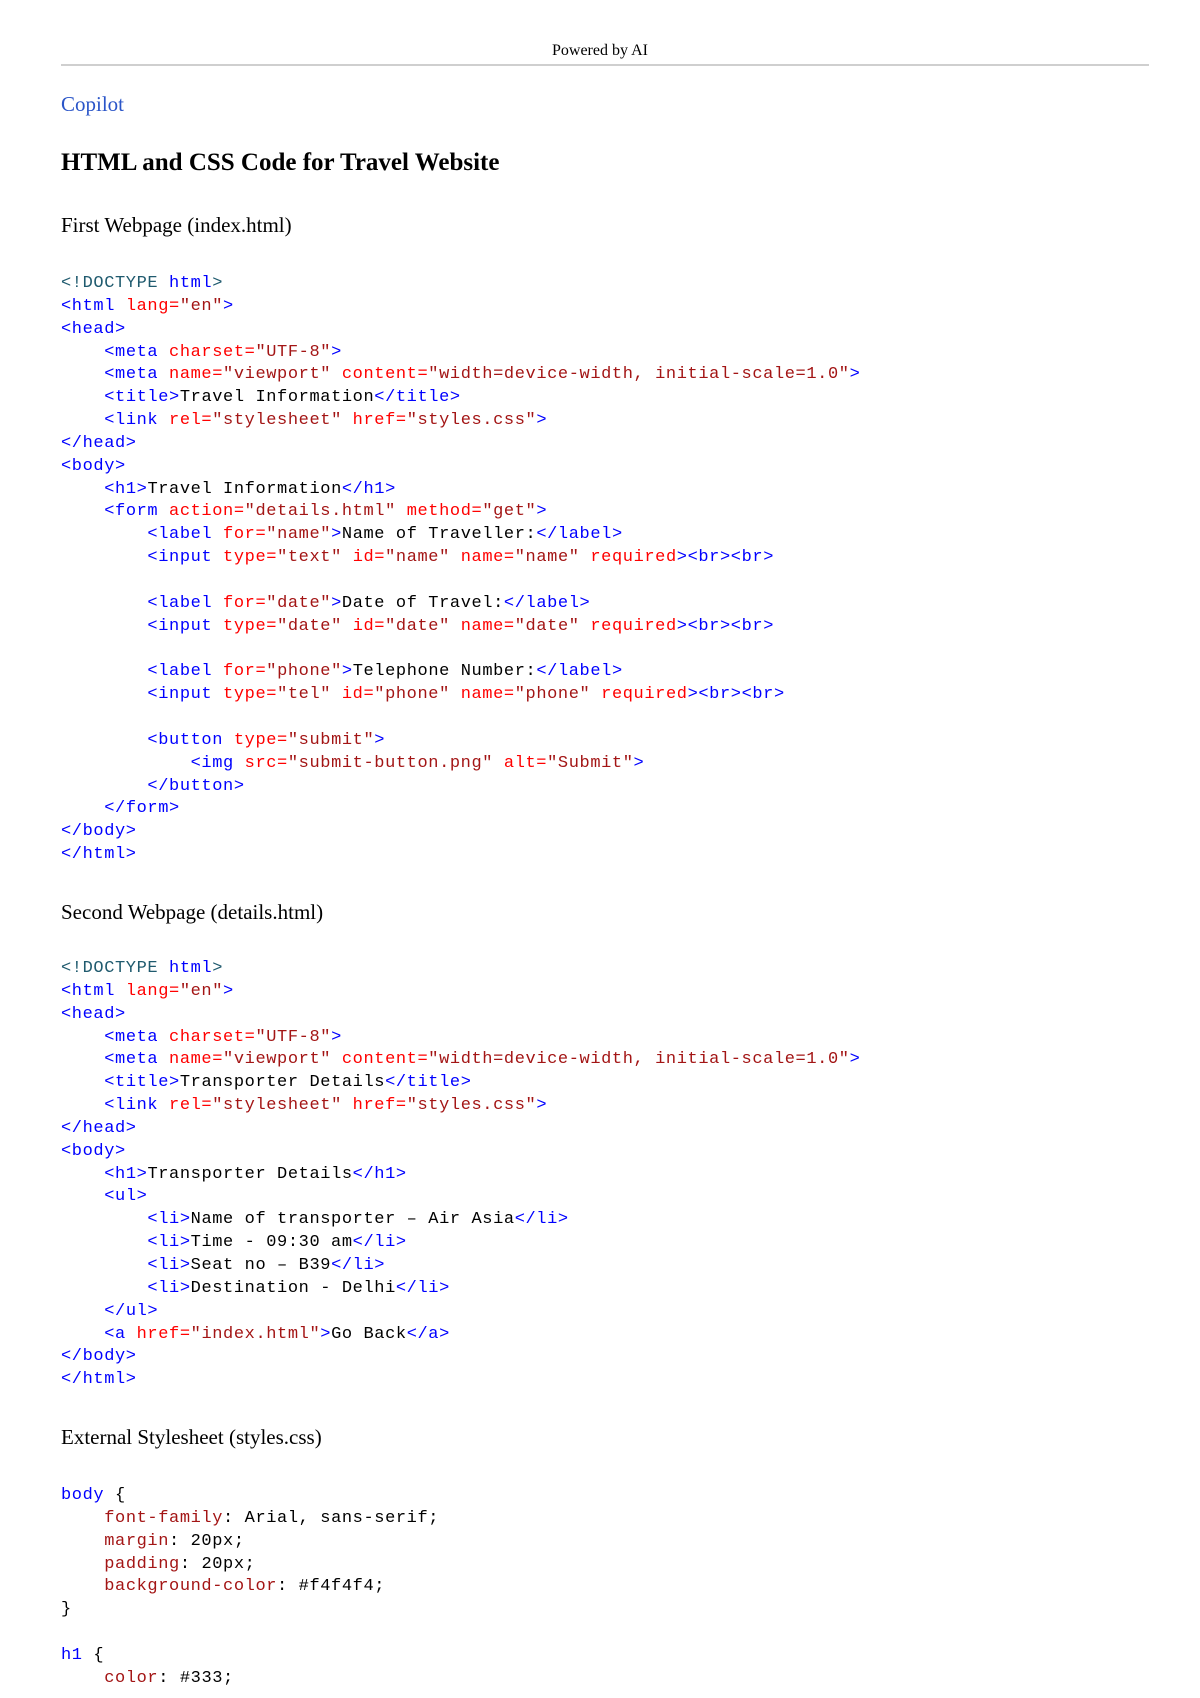 The width and height of the screenshot is (1200, 1698). Describe the element at coordinates (725, 626) in the screenshot. I see `code-token: ><br><br>` at that location.